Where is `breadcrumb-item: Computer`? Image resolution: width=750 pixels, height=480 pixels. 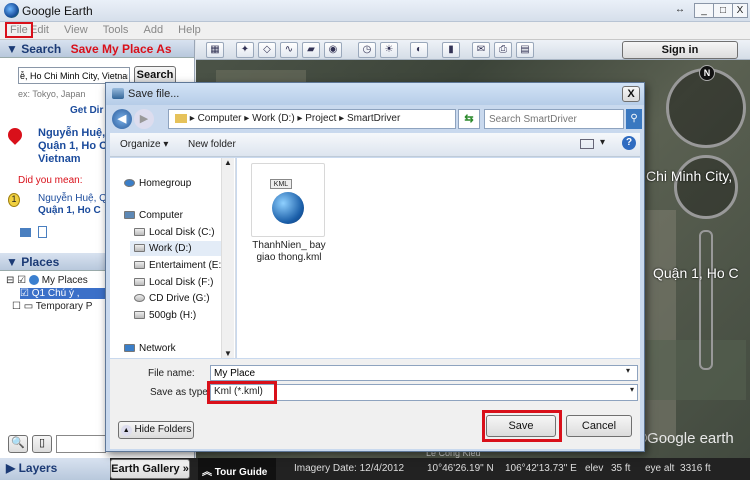 breadcrumb-item: Computer is located at coordinates (220, 118).